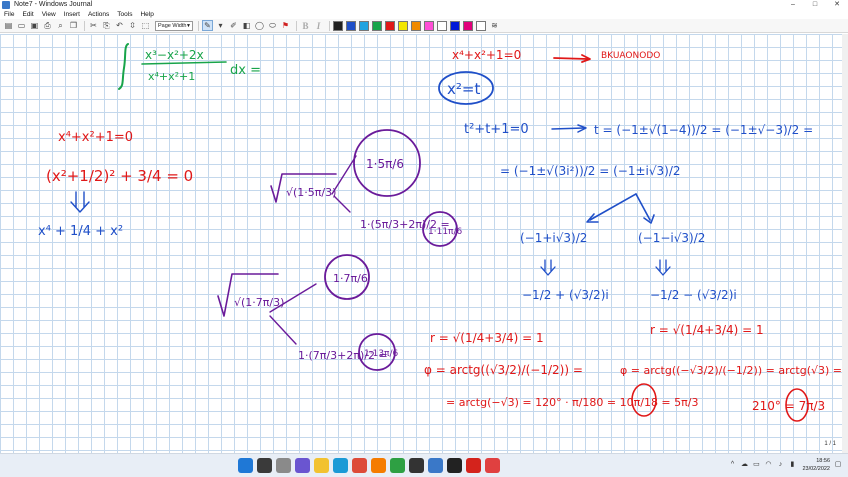 The height and width of the screenshot is (477, 848). Describe the element at coordinates (259, 25) in the screenshot. I see `lasso-icon: ◯` at that location.